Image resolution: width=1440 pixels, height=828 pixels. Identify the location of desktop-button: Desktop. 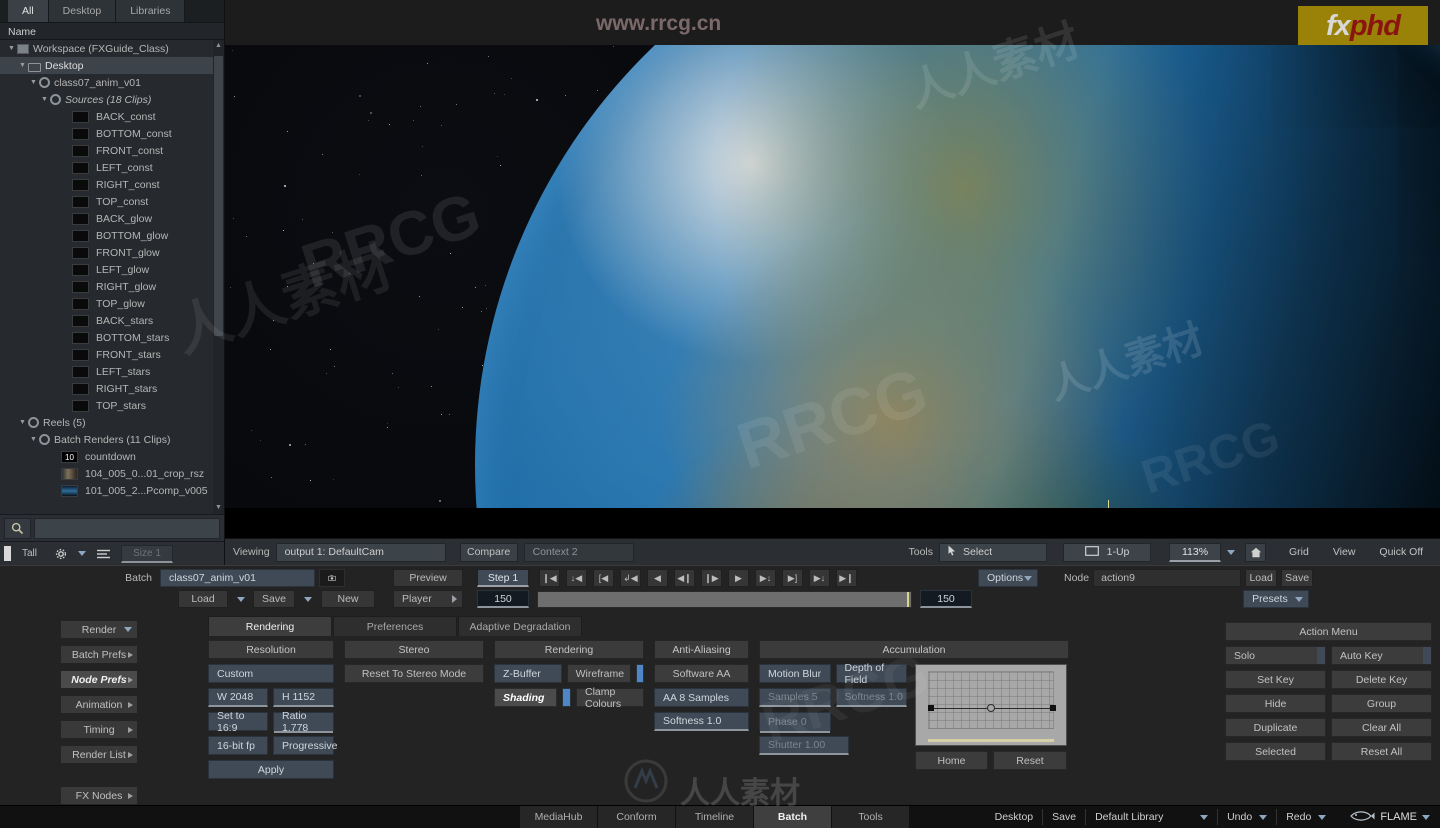
(1015, 817).